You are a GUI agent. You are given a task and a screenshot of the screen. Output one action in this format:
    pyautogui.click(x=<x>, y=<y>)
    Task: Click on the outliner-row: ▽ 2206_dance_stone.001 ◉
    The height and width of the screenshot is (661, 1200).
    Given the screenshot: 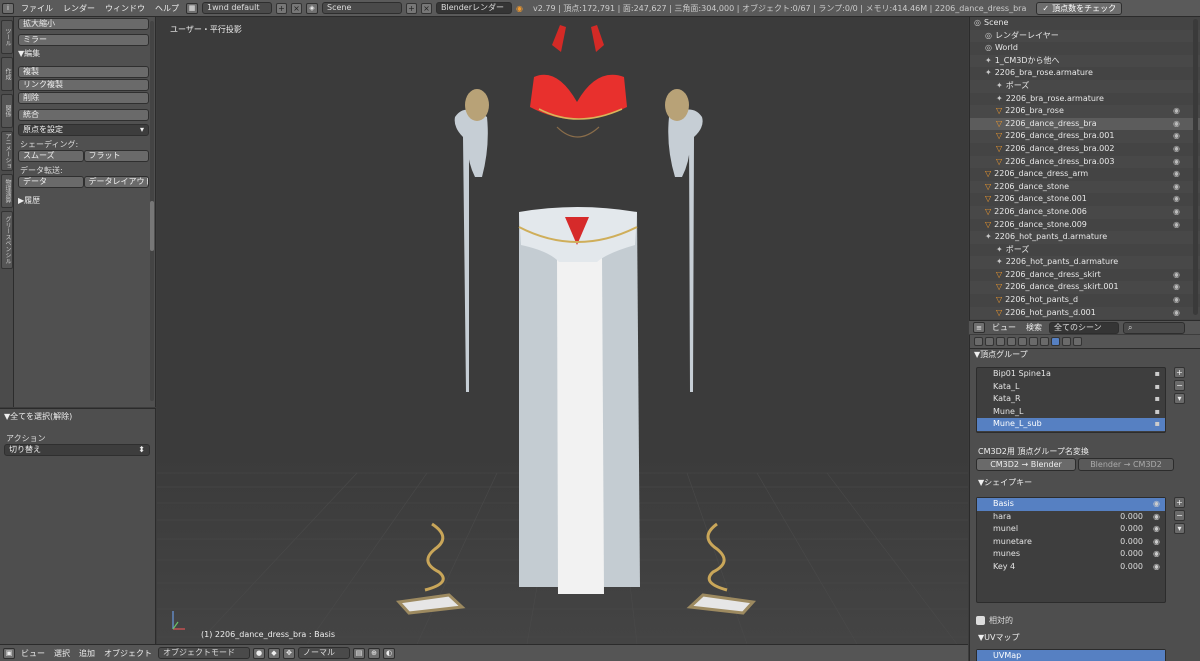 What is the action you would take?
    pyautogui.click(x=1085, y=199)
    